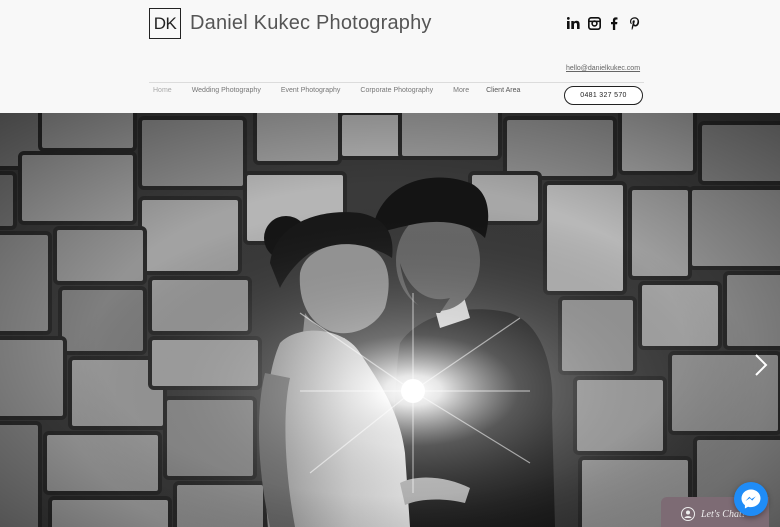 This screenshot has height=527, width=780. I want to click on user-icon, so click(688, 514).